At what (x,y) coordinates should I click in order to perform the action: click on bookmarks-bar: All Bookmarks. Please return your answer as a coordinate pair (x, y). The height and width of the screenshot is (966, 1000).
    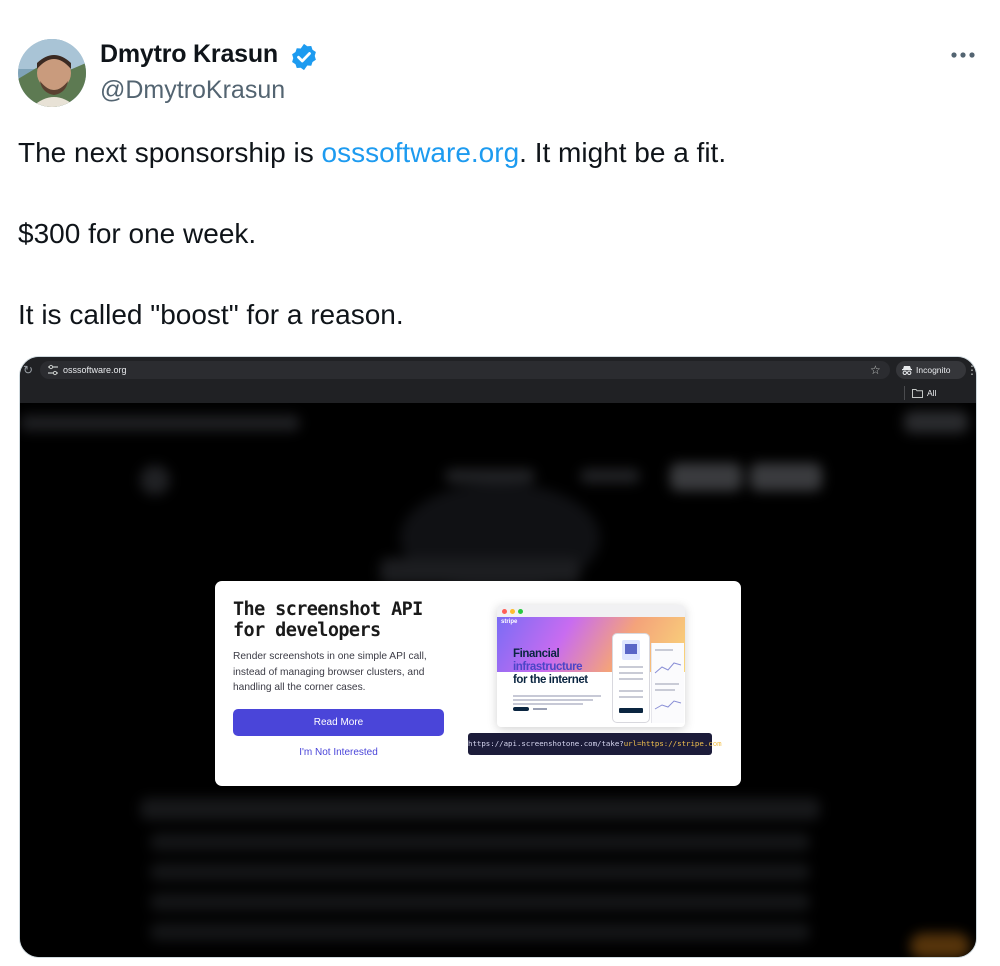
    Looking at the image, I should click on (498, 397).